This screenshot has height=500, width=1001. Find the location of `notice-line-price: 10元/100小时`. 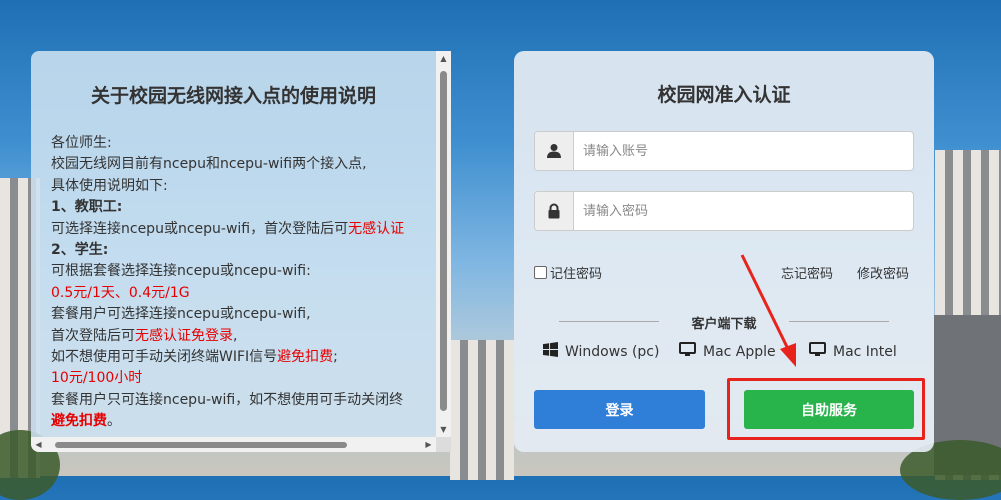

notice-line-price: 10元/100小时 is located at coordinates (97, 378).